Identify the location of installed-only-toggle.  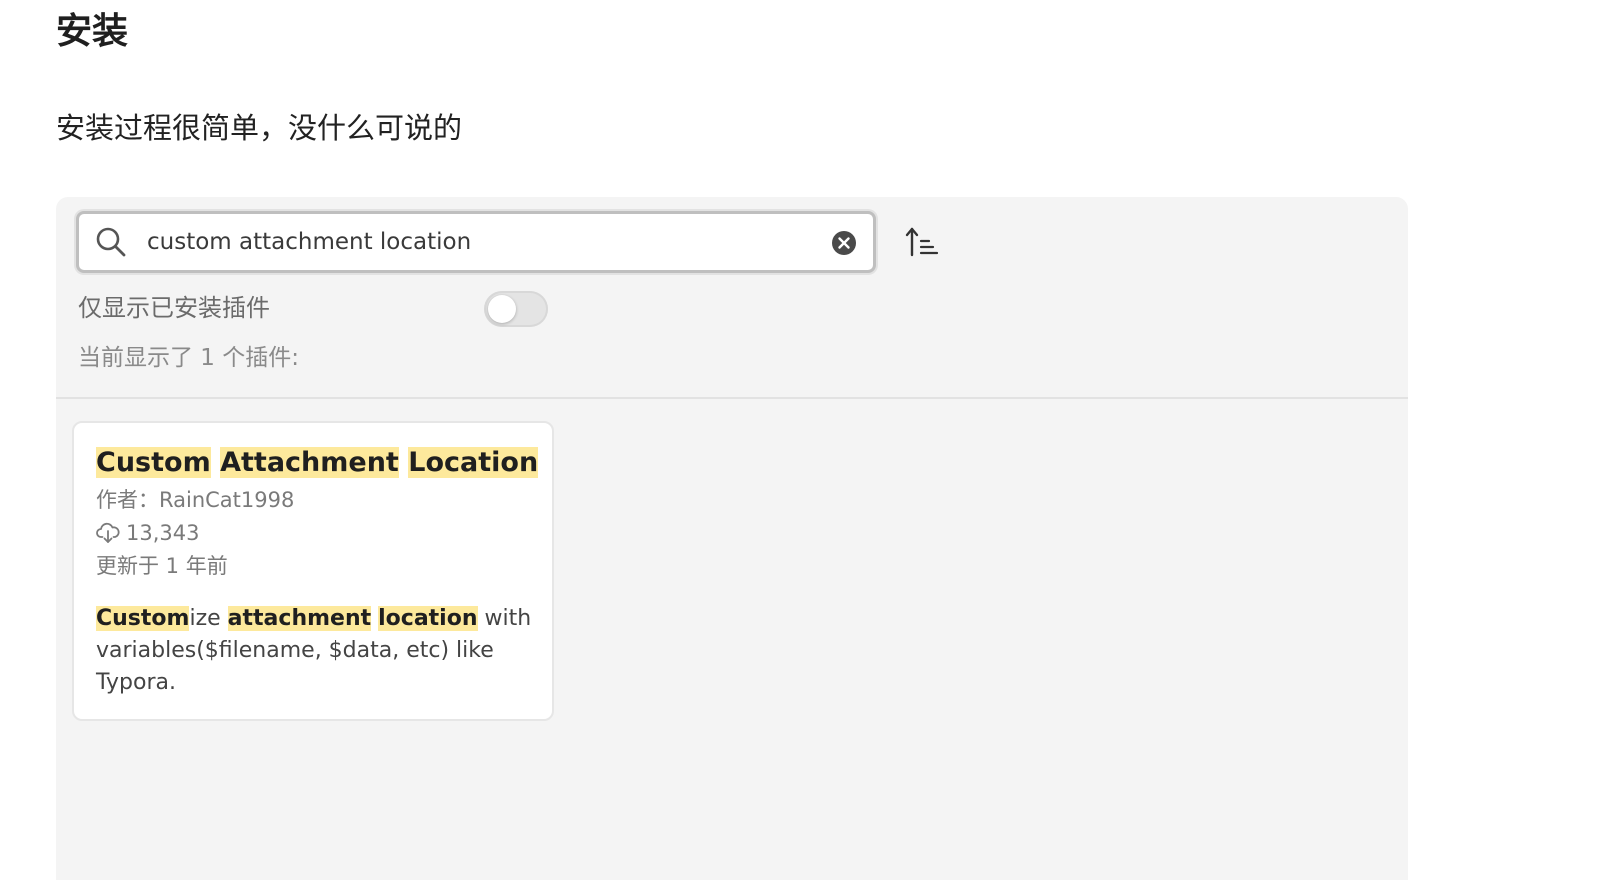
(516, 309).